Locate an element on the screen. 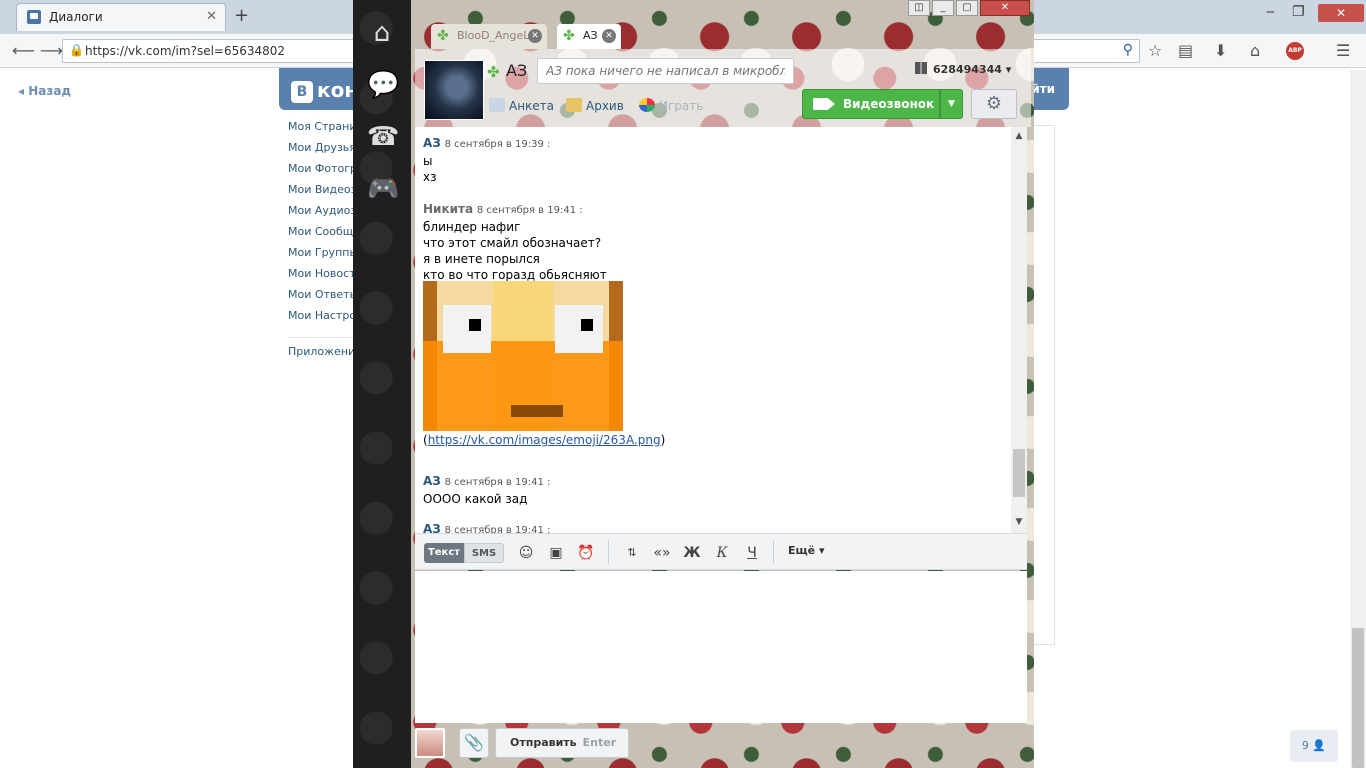  more-dropdown-button: Ещё ▾ is located at coordinates (806, 550).